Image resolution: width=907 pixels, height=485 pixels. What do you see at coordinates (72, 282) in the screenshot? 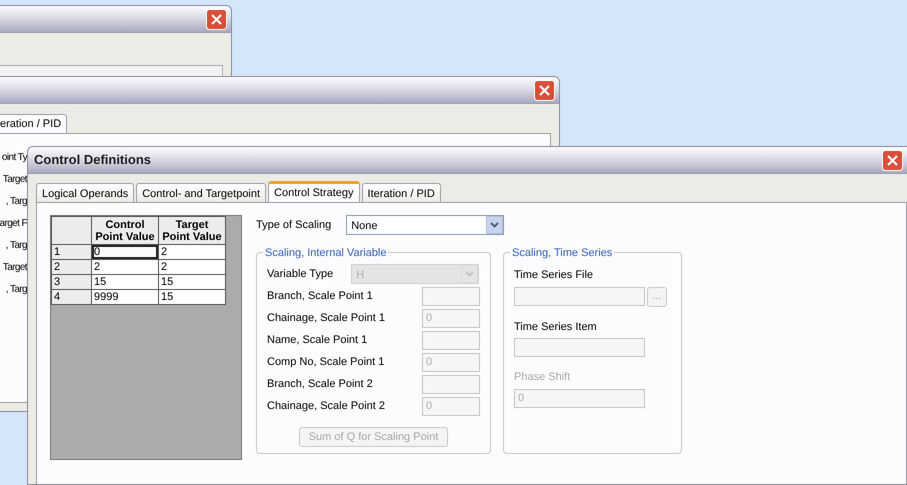
I see `row-header: 3` at bounding box center [72, 282].